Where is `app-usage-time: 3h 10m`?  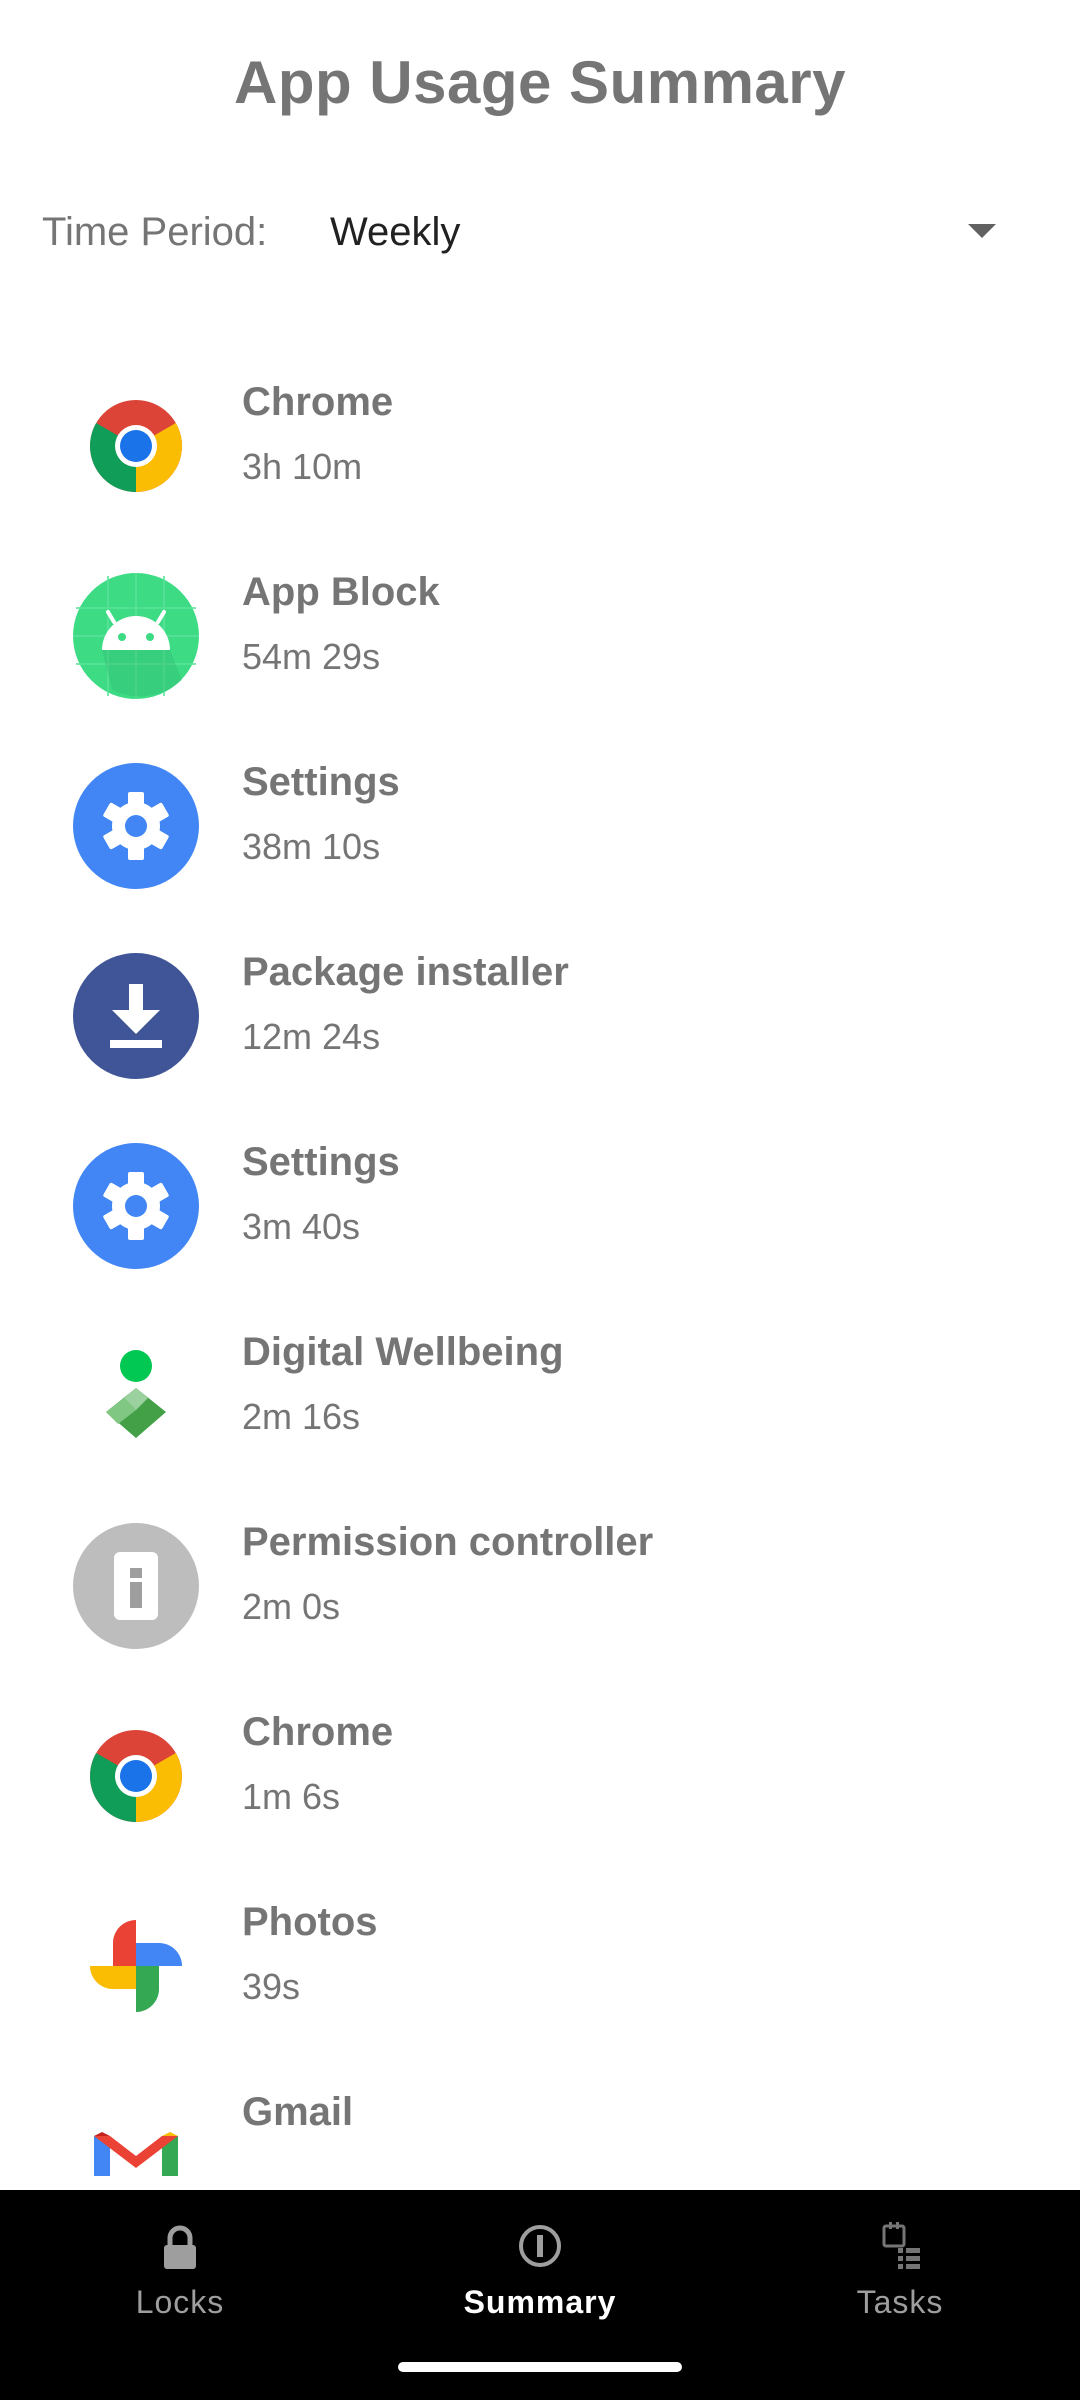 app-usage-time: 3h 10m is located at coordinates (302, 466).